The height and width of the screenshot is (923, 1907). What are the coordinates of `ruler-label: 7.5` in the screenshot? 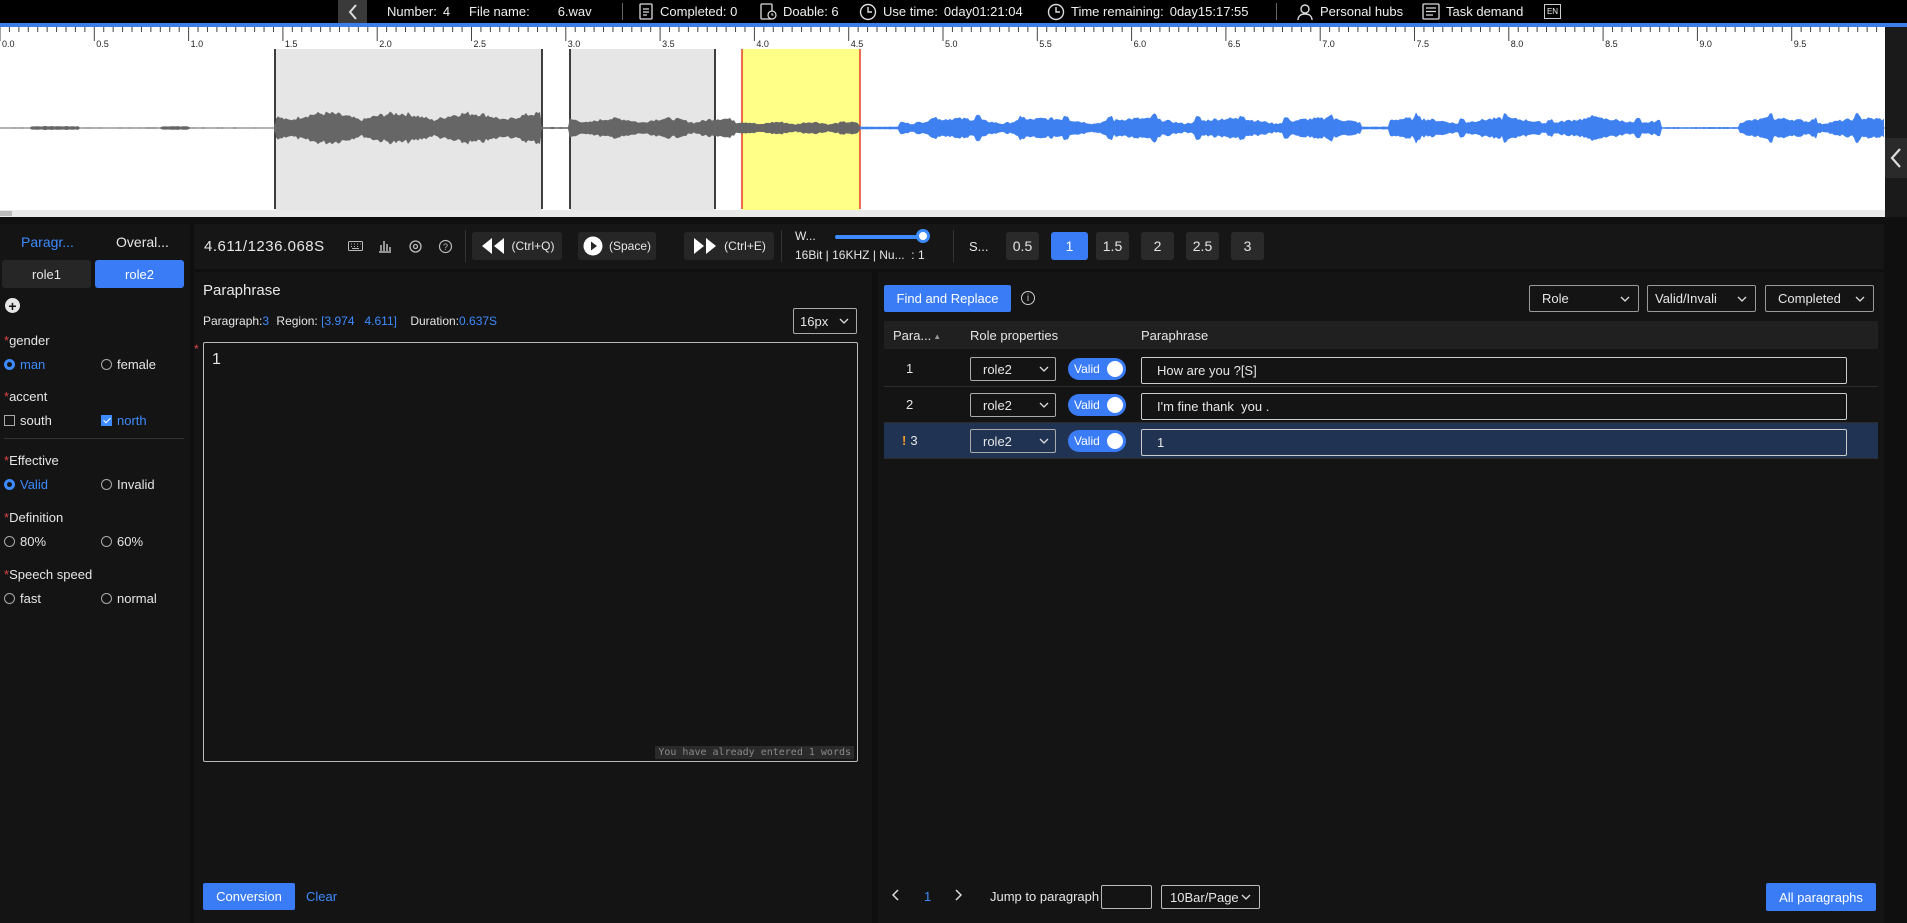 It's located at (1423, 44).